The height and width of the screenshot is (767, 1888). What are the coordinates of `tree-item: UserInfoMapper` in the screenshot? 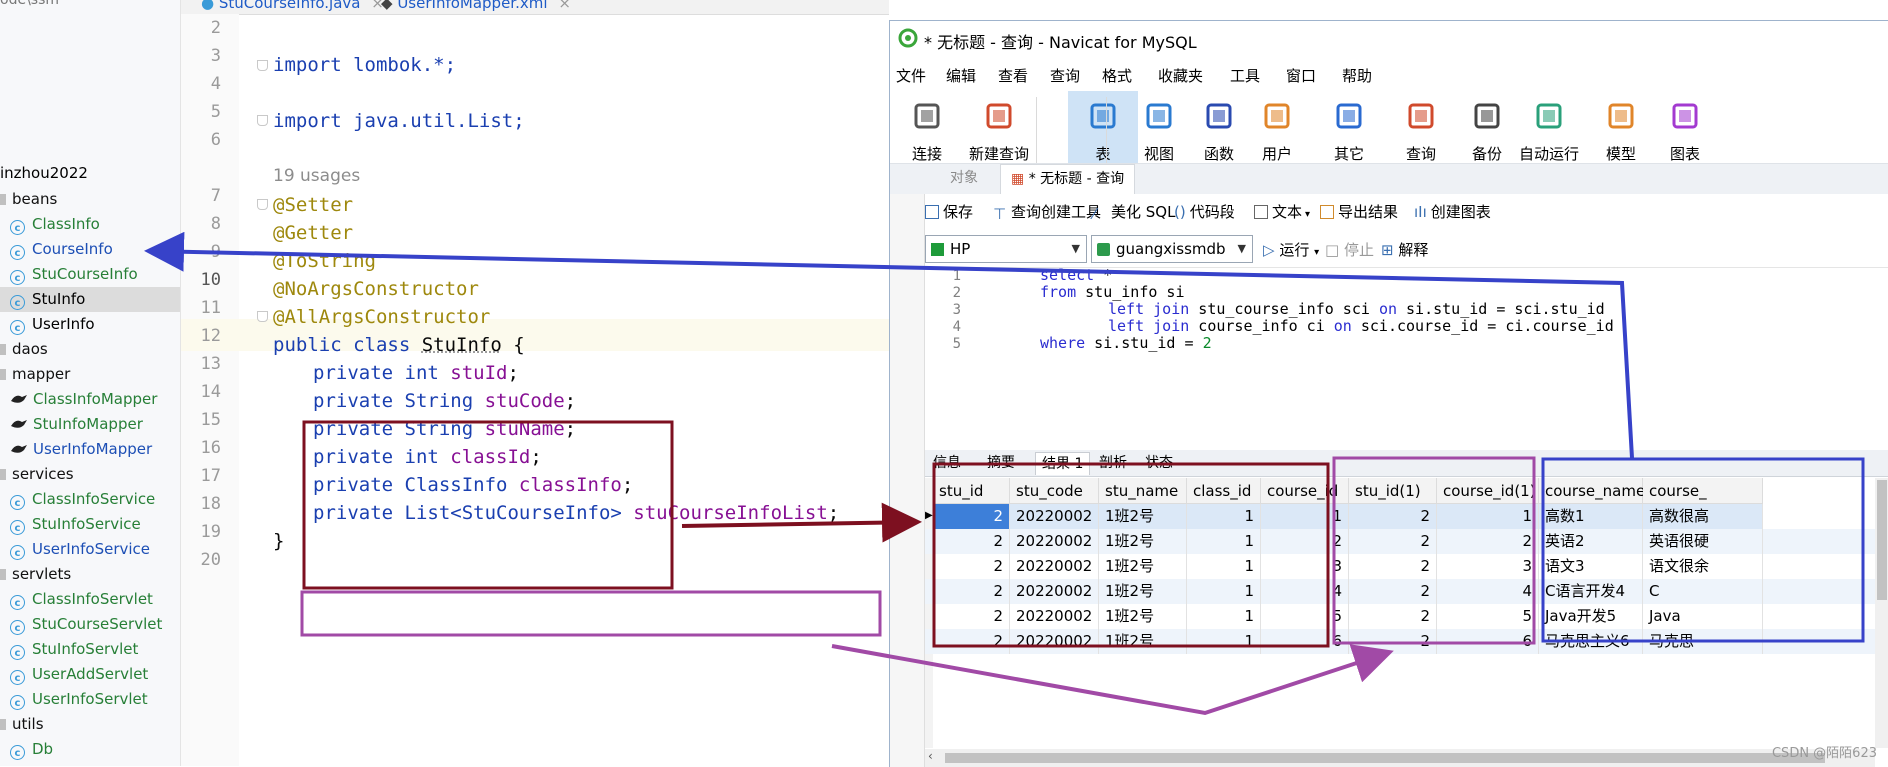 It's located at (90, 449).